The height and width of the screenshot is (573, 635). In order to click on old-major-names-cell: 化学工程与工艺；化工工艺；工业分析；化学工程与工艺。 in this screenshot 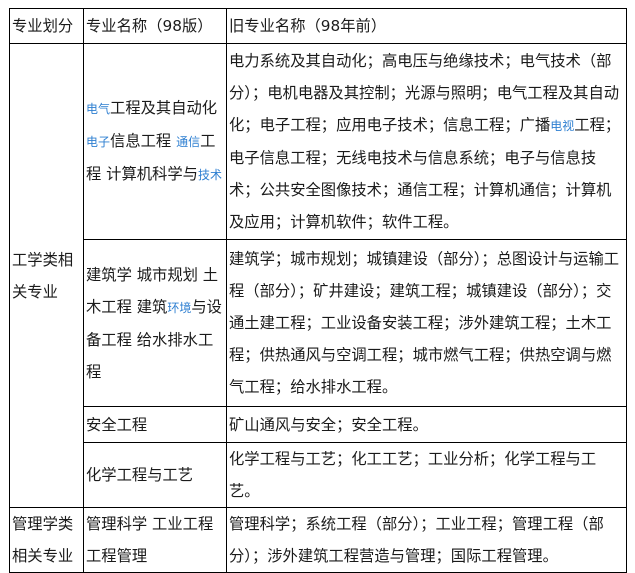, I will do `click(426, 475)`.